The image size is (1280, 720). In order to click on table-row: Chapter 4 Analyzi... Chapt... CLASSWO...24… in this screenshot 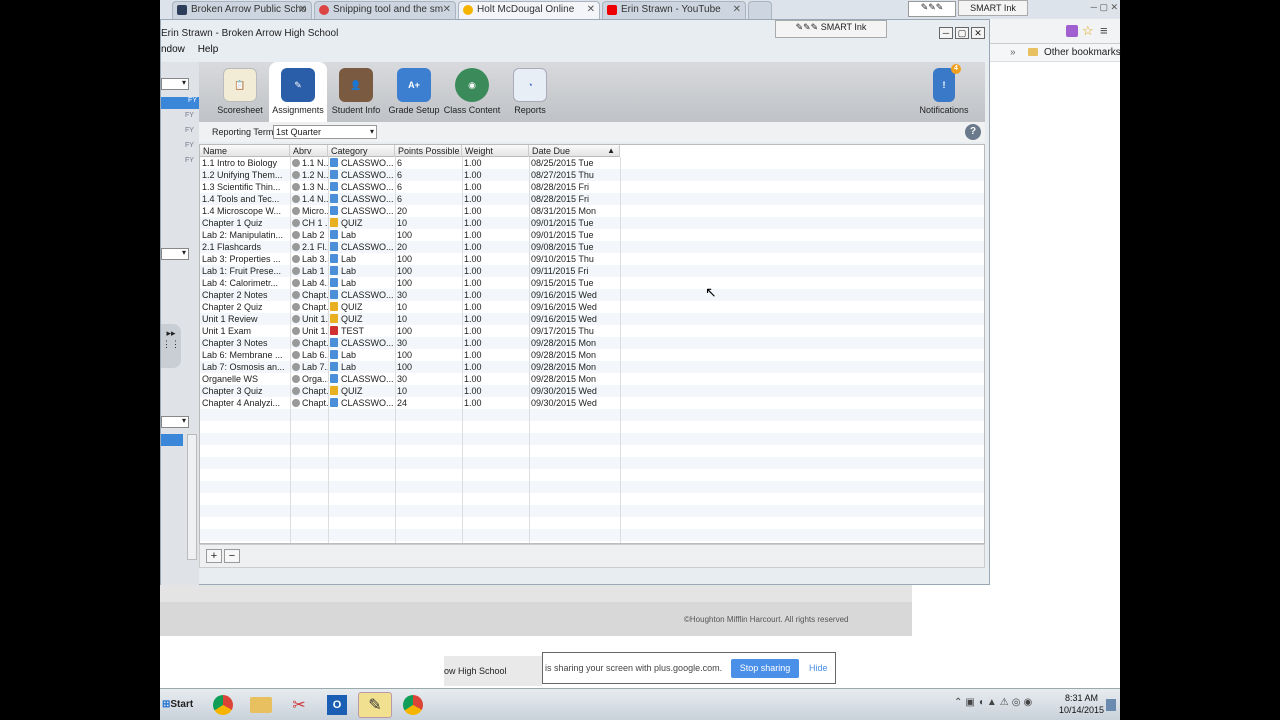, I will do `click(592, 403)`.